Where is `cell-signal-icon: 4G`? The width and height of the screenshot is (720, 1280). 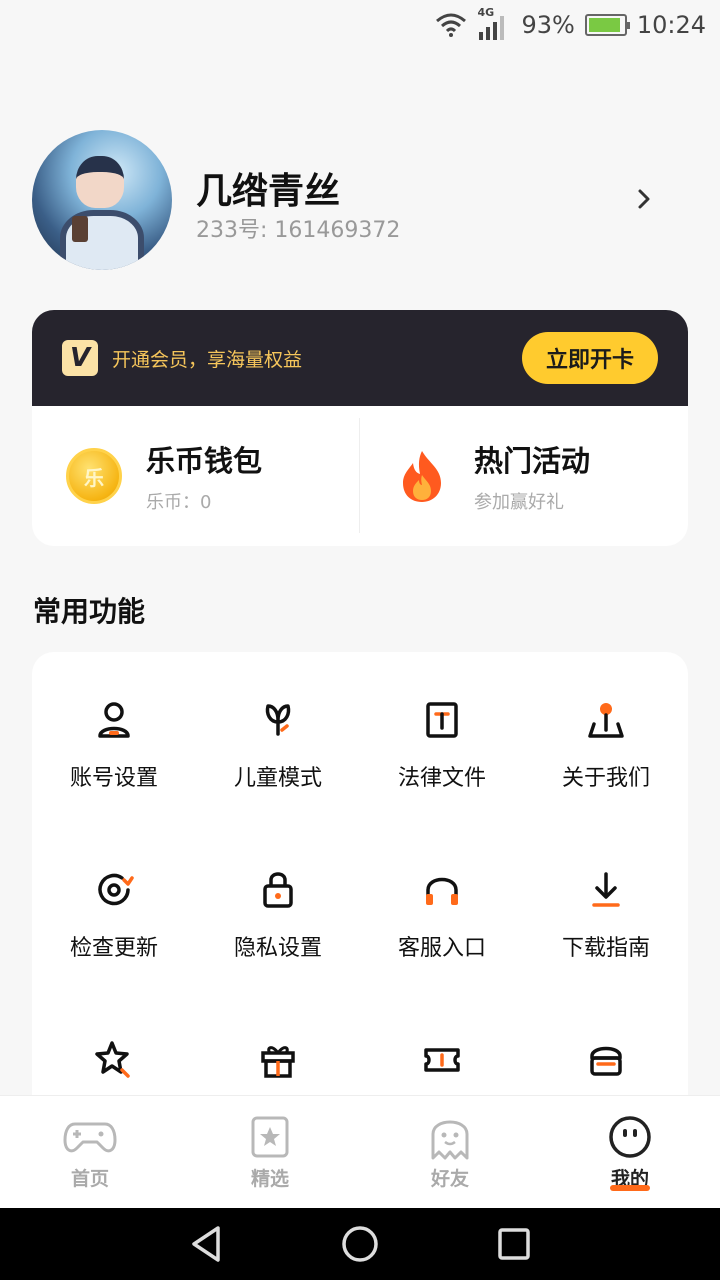
cell-signal-icon: 4G is located at coordinates (494, 23).